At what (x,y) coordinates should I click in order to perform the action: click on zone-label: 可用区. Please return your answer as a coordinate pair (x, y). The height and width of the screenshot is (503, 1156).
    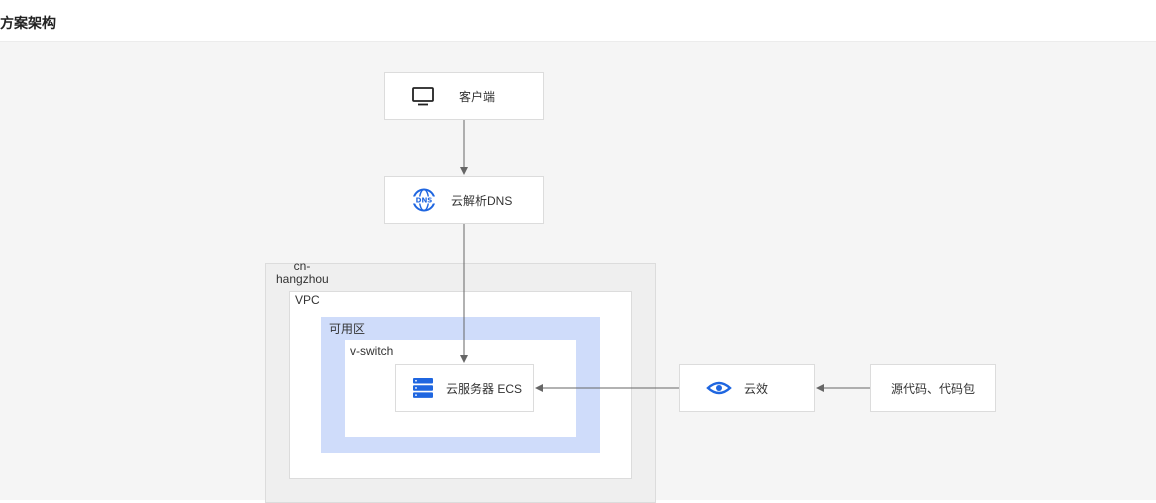
    Looking at the image, I should click on (347, 329).